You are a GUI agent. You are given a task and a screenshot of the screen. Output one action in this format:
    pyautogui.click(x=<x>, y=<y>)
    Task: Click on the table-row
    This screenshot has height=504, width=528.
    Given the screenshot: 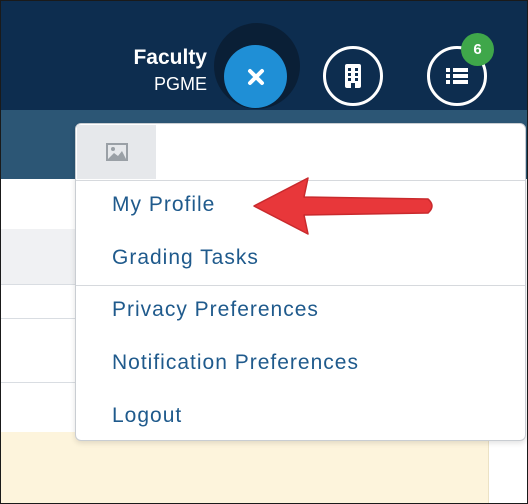 What is the action you would take?
    pyautogui.click(x=41, y=256)
    